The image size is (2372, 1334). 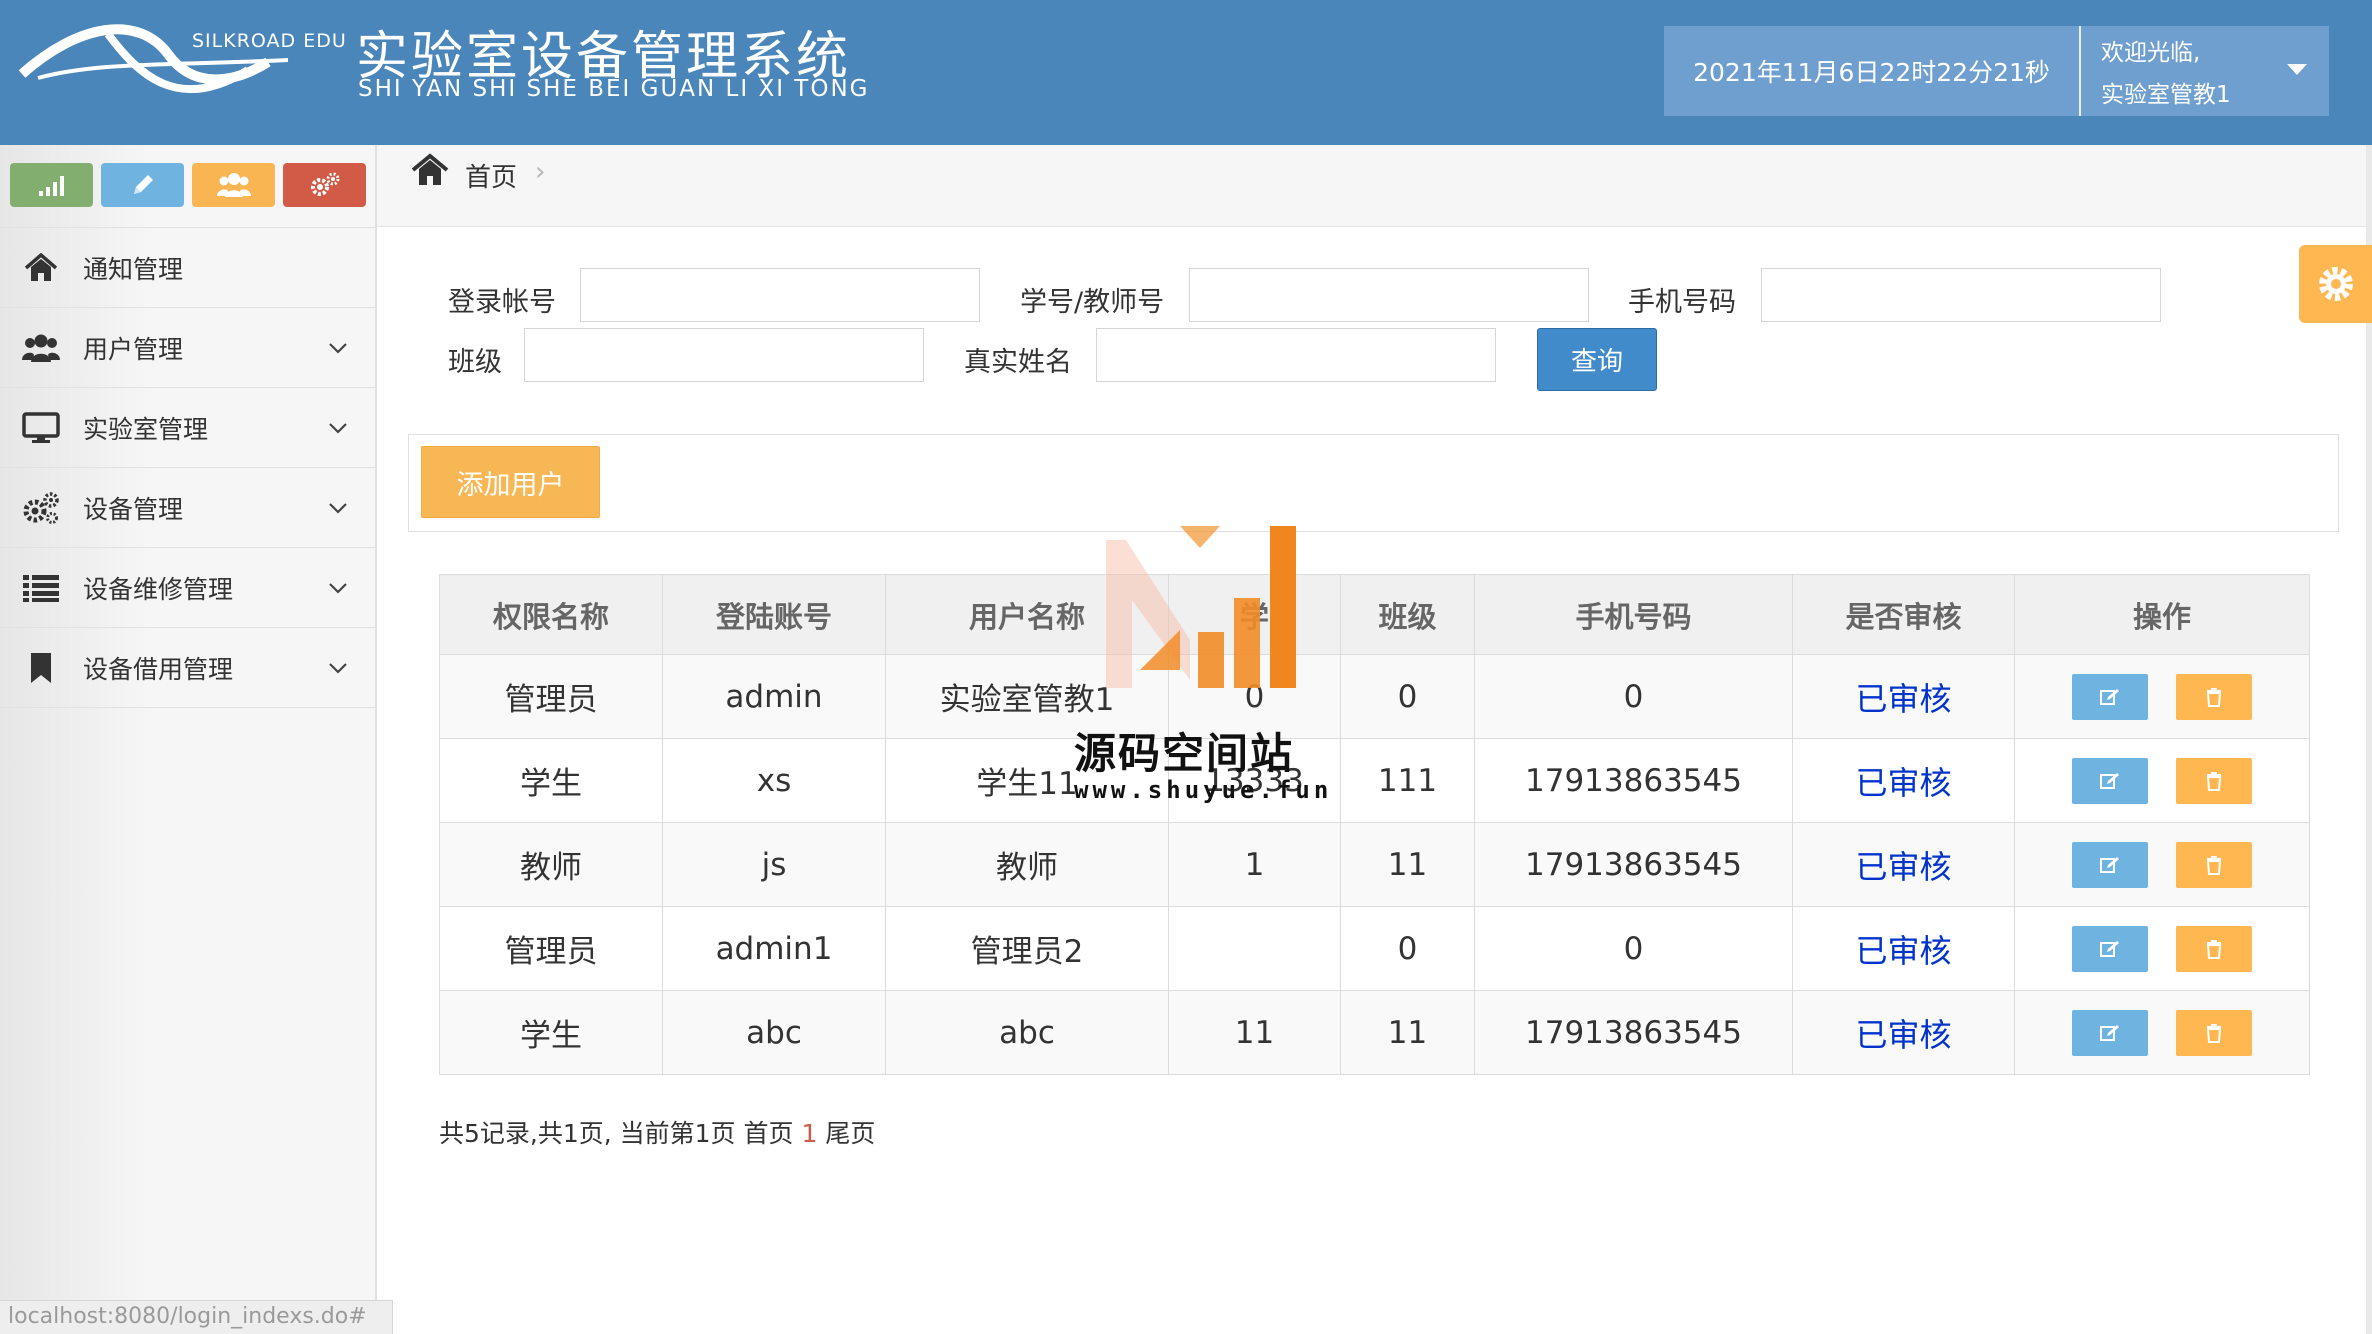 I want to click on cell-class: 0, so click(x=1407, y=696).